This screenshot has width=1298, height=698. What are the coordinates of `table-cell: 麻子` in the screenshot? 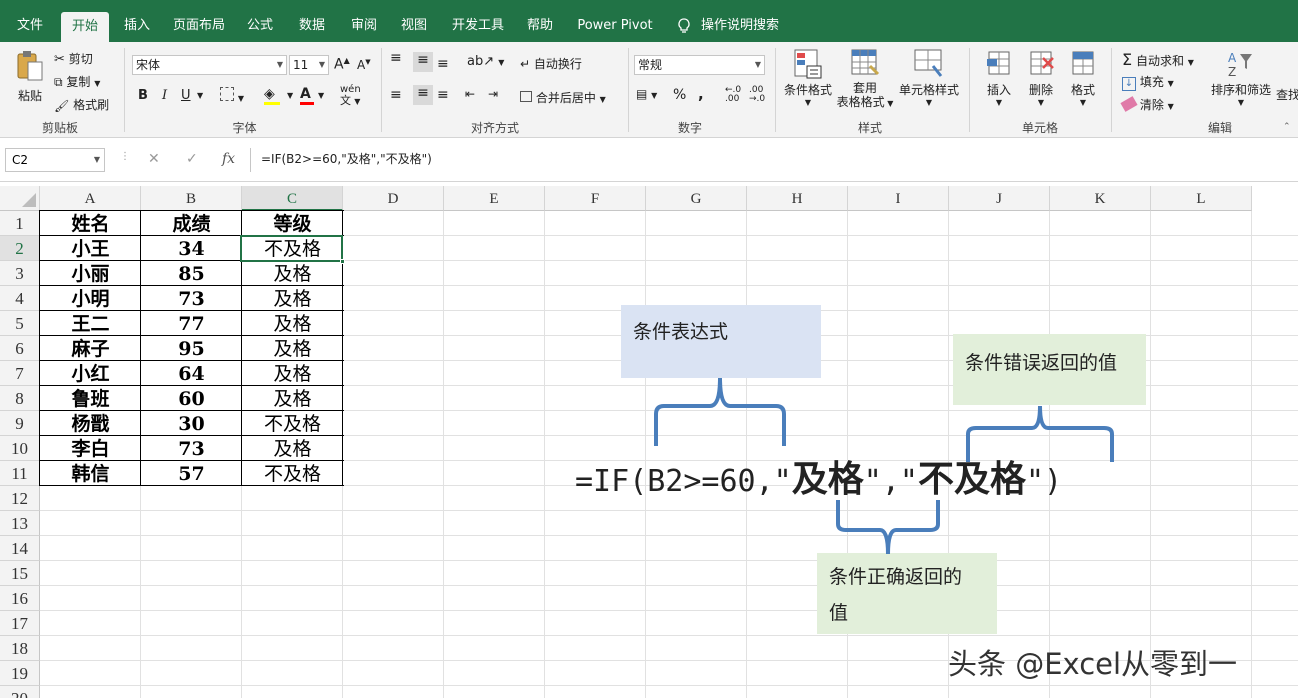 It's located at (90, 348).